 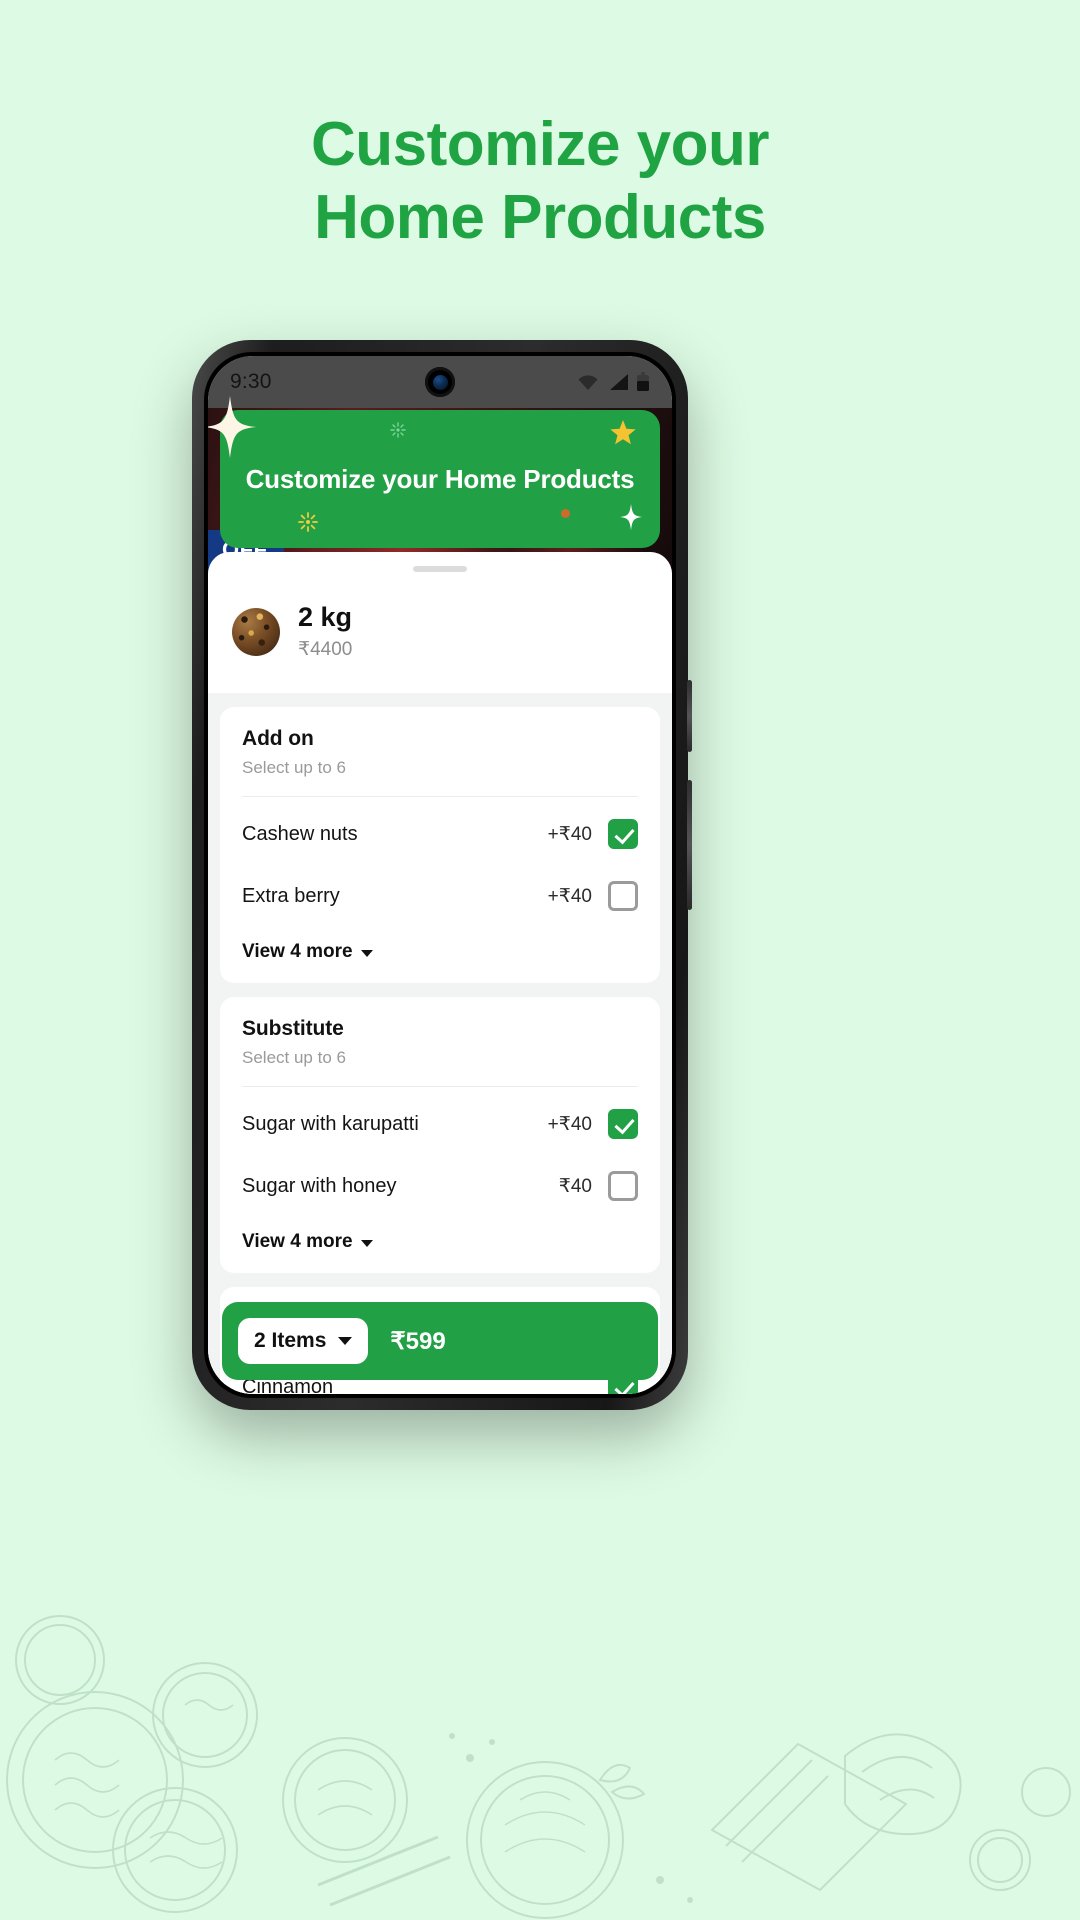 What do you see at coordinates (418, 1341) in the screenshot?
I see `cart-total: ₹599` at bounding box center [418, 1341].